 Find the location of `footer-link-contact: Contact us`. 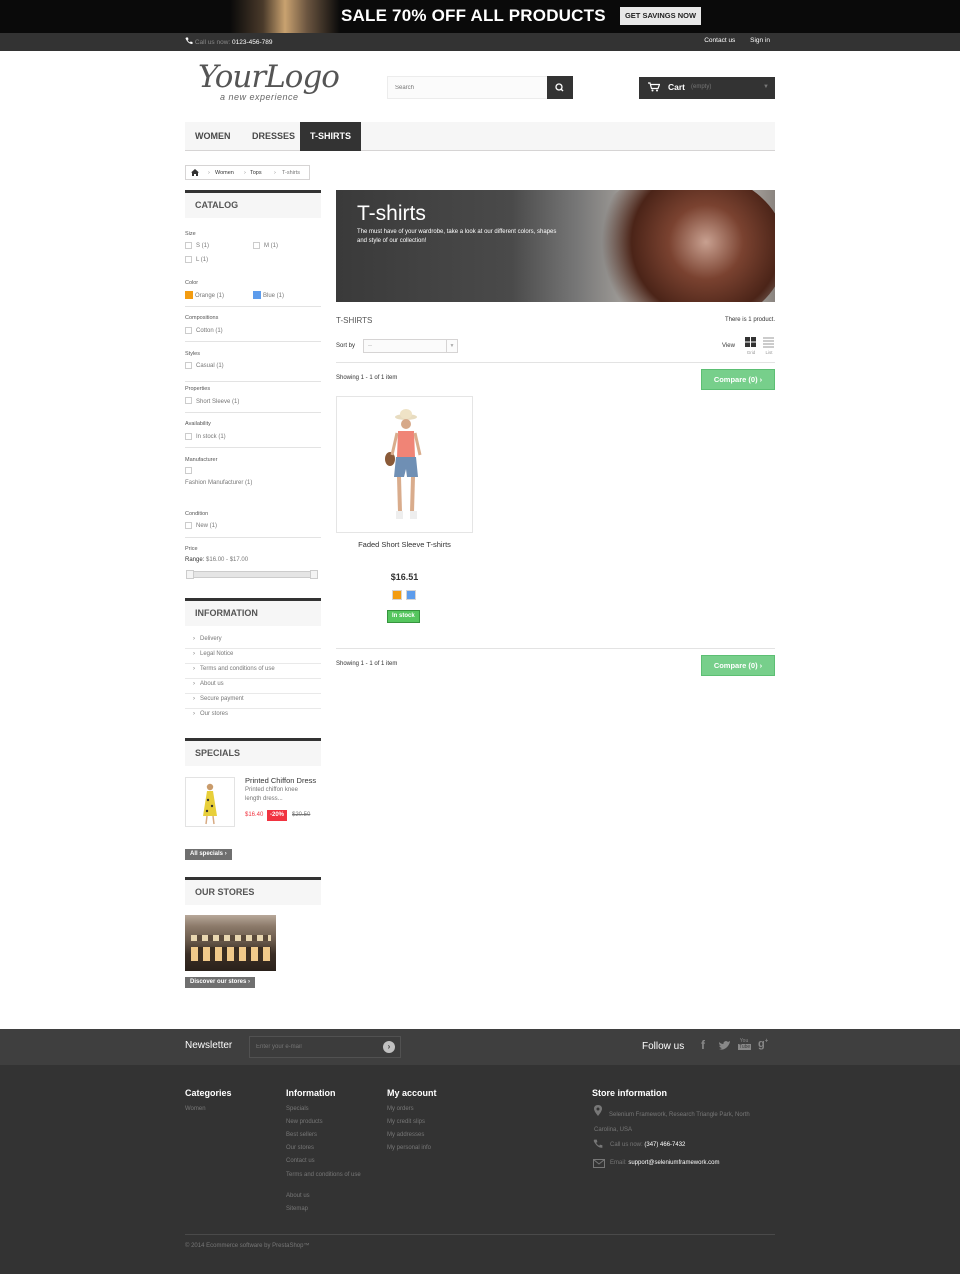

footer-link-contact: Contact us is located at coordinates (300, 1161).